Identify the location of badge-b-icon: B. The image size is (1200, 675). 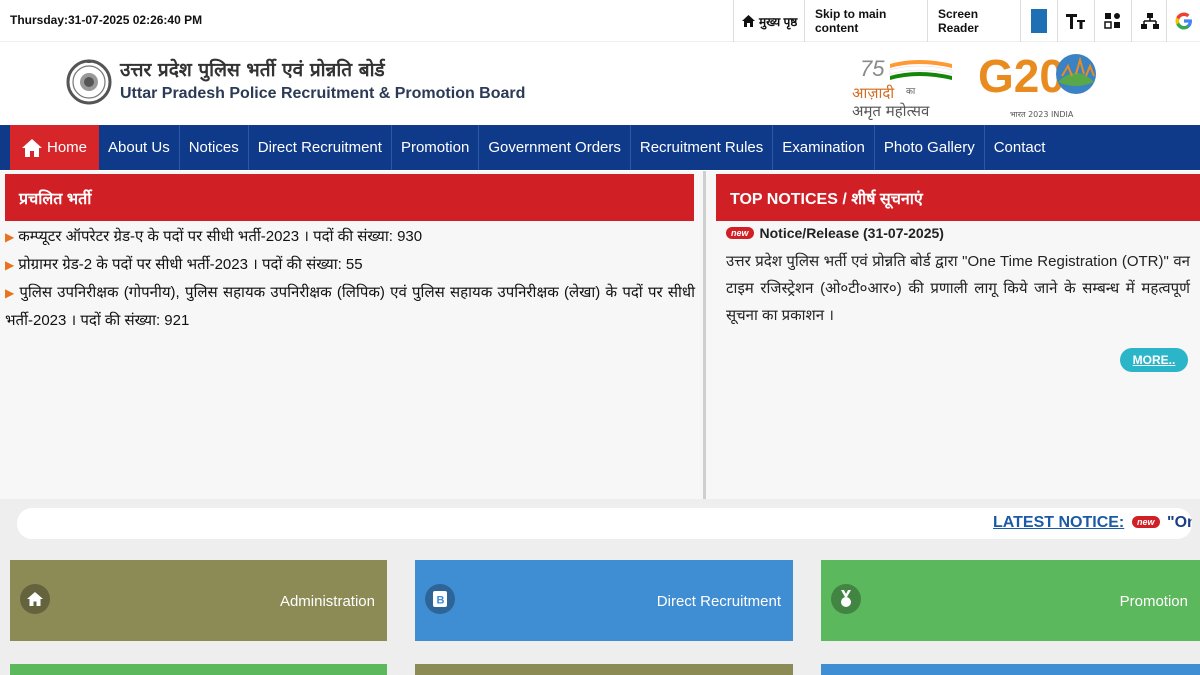
(440, 599).